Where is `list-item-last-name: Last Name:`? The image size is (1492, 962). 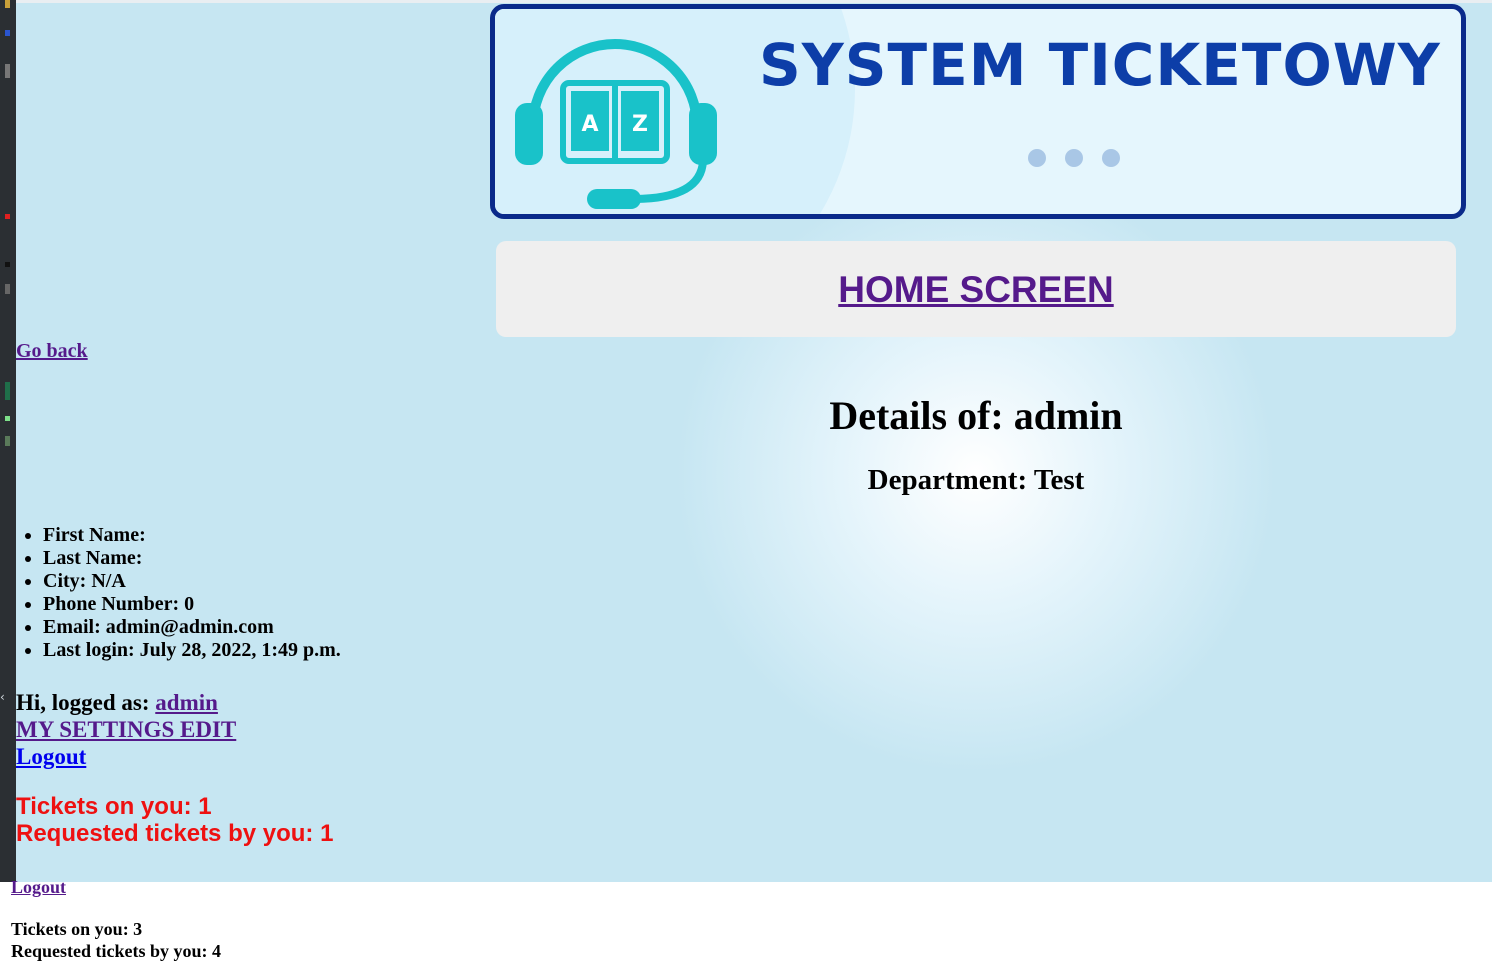
list-item-last-name: Last Name: is located at coordinates (192, 558).